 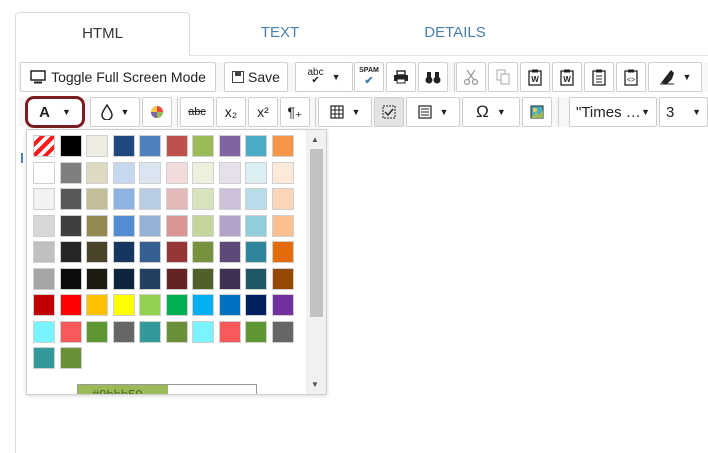 What do you see at coordinates (471, 77) in the screenshot?
I see `cut-button` at bounding box center [471, 77].